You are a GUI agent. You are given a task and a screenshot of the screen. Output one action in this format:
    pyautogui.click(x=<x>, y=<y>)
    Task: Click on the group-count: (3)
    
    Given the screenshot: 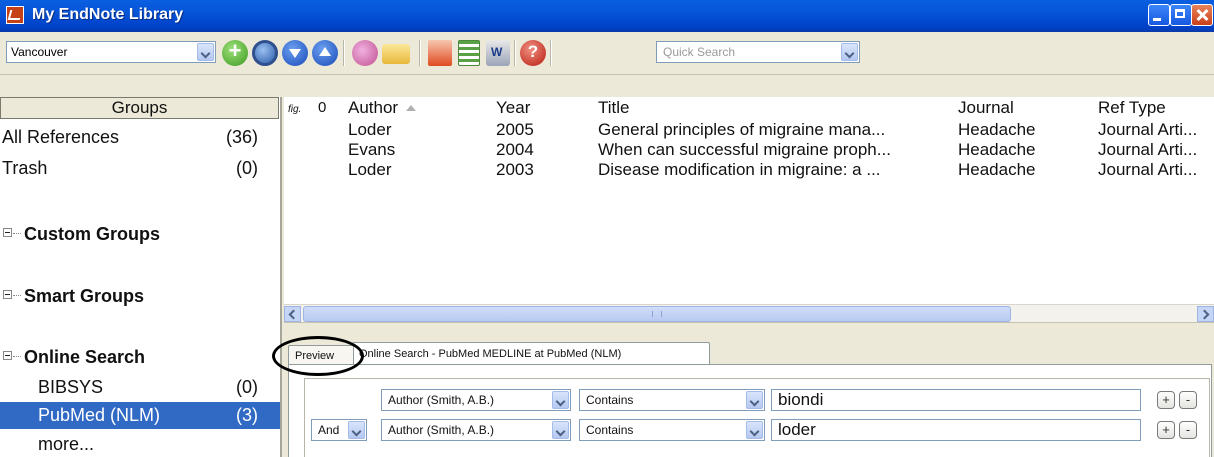 What is the action you would take?
    pyautogui.click(x=247, y=415)
    